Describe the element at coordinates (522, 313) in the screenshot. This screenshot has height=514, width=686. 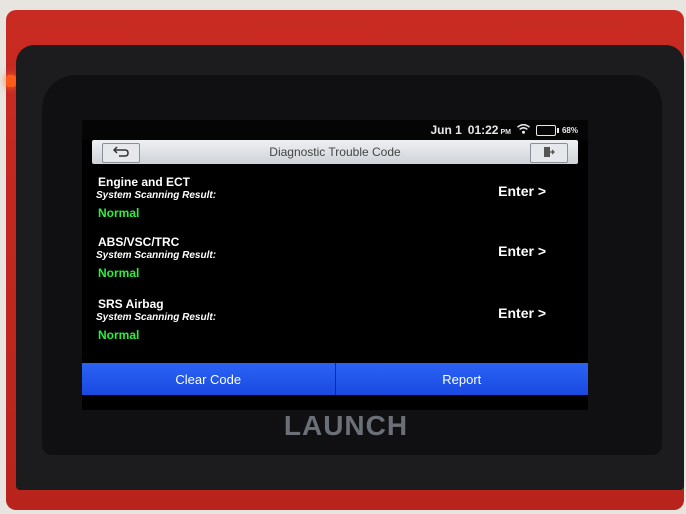
I see `enter-button-srs: Enter >` at that location.